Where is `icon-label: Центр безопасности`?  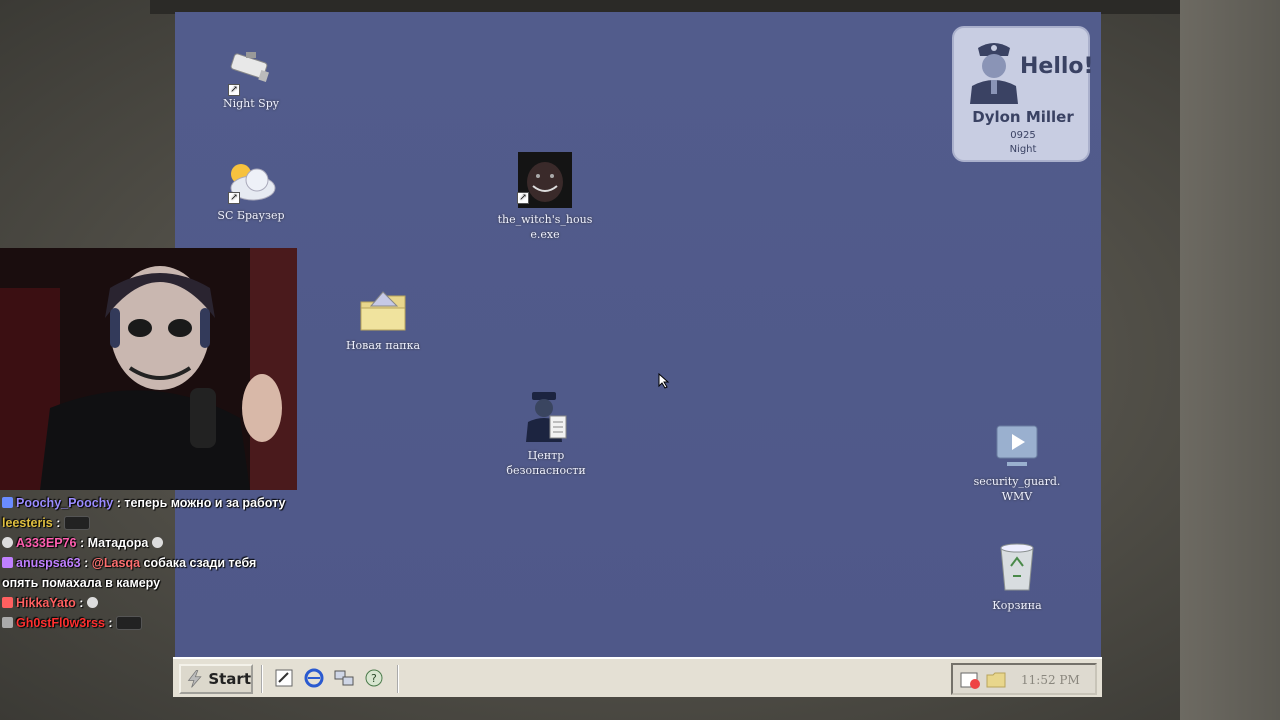 icon-label: Центр безопасности is located at coordinates (546, 463).